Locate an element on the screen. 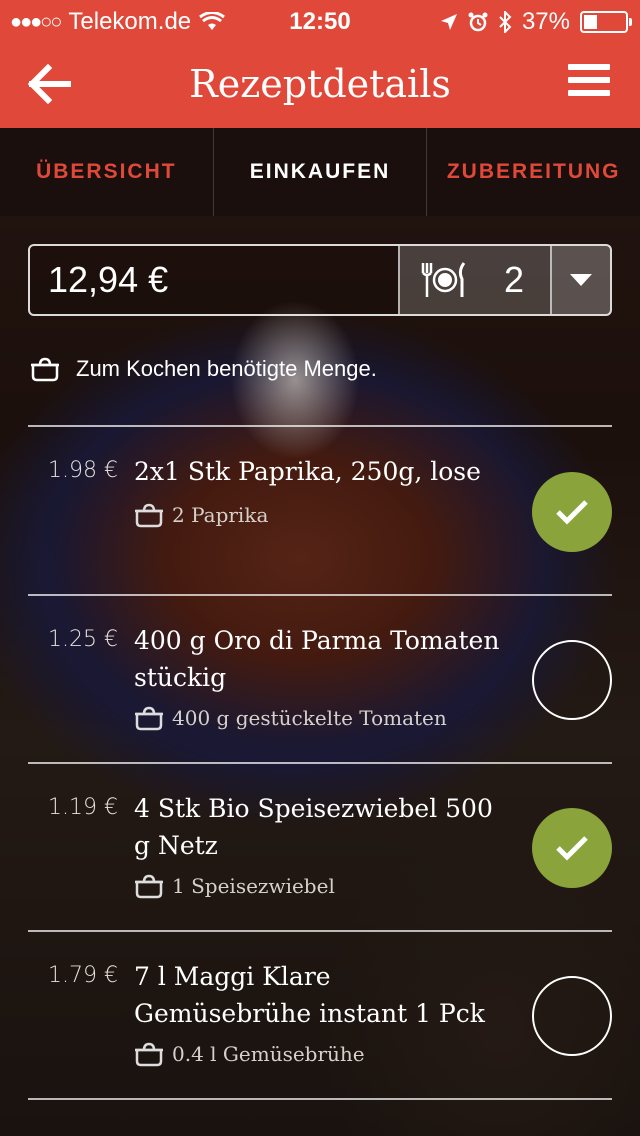  battery-percent: 37% is located at coordinates (545, 21).